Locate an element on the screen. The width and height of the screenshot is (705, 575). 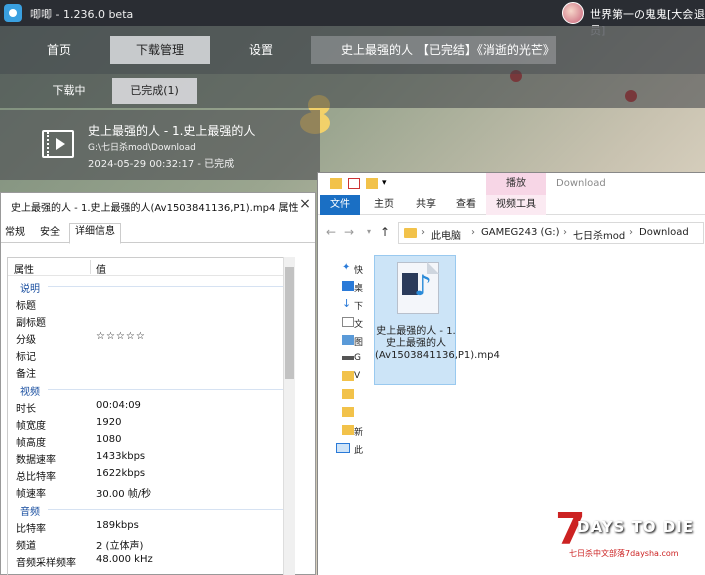
detail-value: 00:04:09 is located at coordinates (118, 405).